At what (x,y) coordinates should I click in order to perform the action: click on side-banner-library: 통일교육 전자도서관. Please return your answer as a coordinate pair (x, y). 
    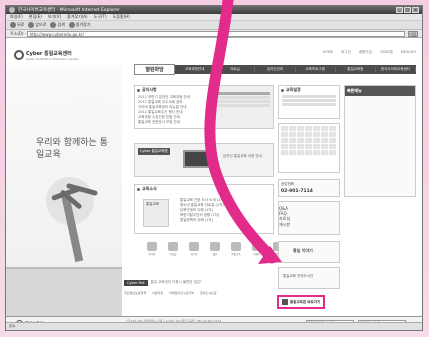
    Looking at the image, I should click on (309, 278).